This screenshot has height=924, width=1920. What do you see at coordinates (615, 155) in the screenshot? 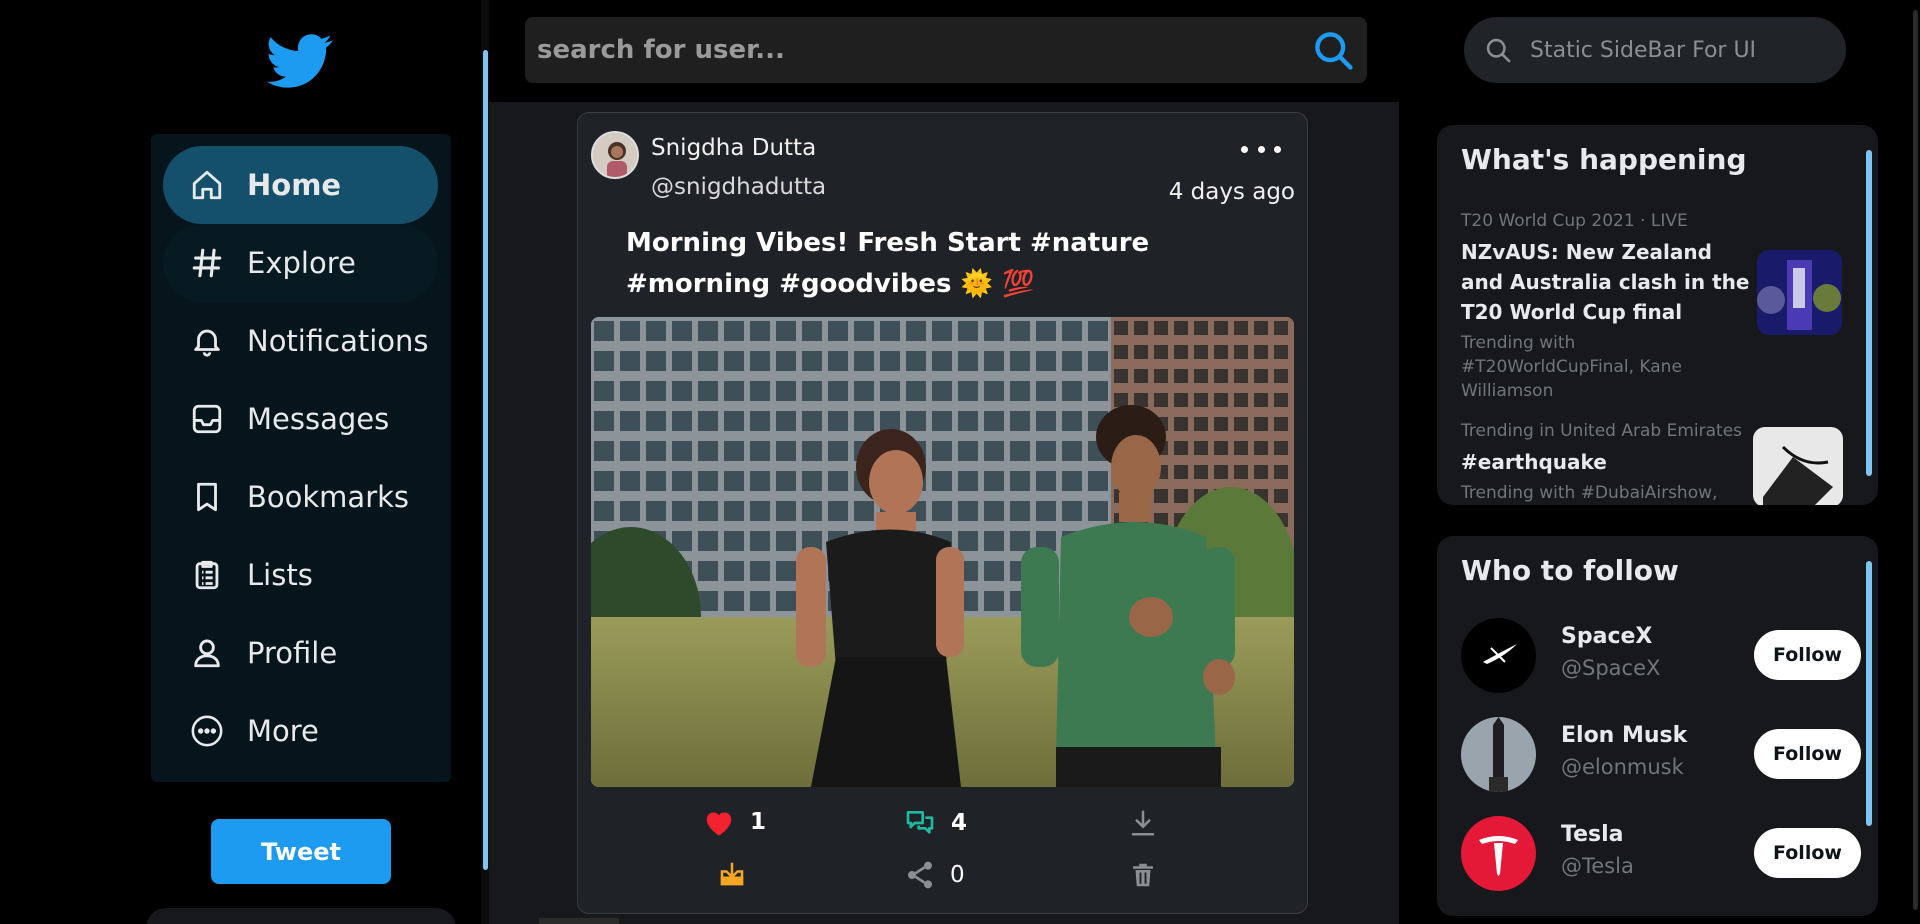
I see `author-avatar` at bounding box center [615, 155].